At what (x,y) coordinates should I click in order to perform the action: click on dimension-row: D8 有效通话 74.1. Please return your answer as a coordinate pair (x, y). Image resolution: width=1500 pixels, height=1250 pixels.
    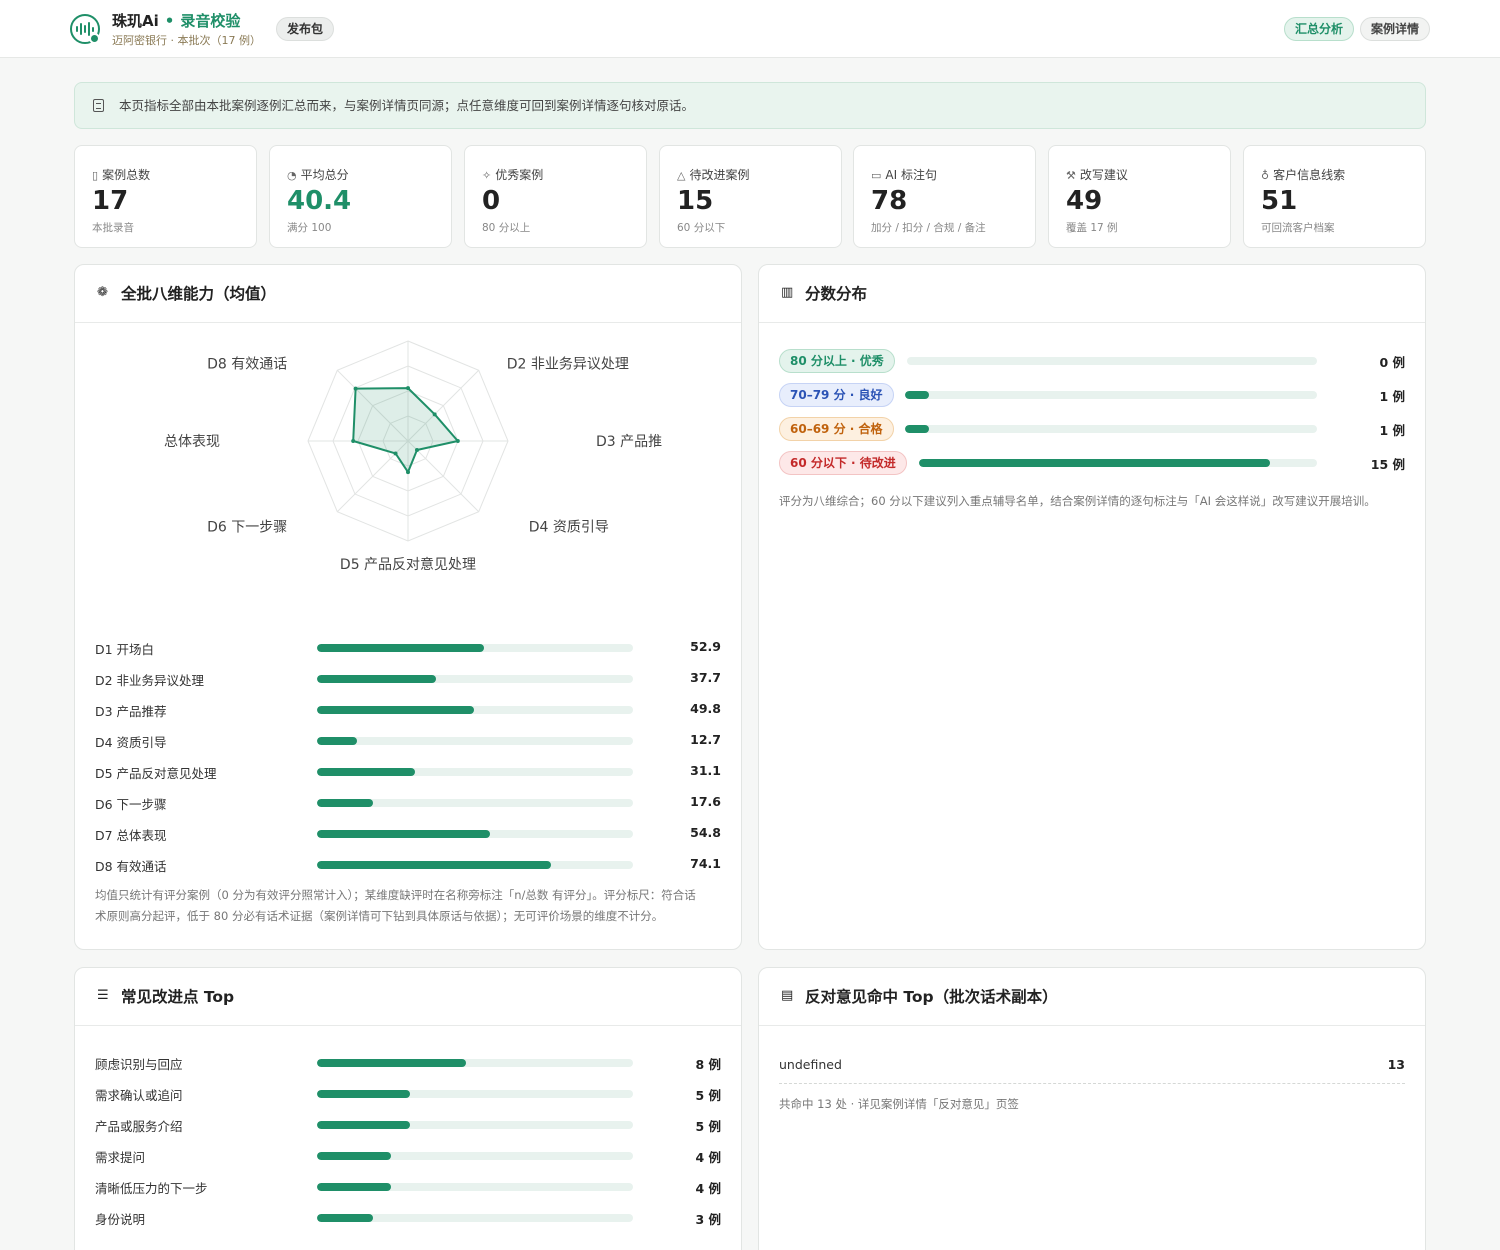
    Looking at the image, I should click on (408, 864).